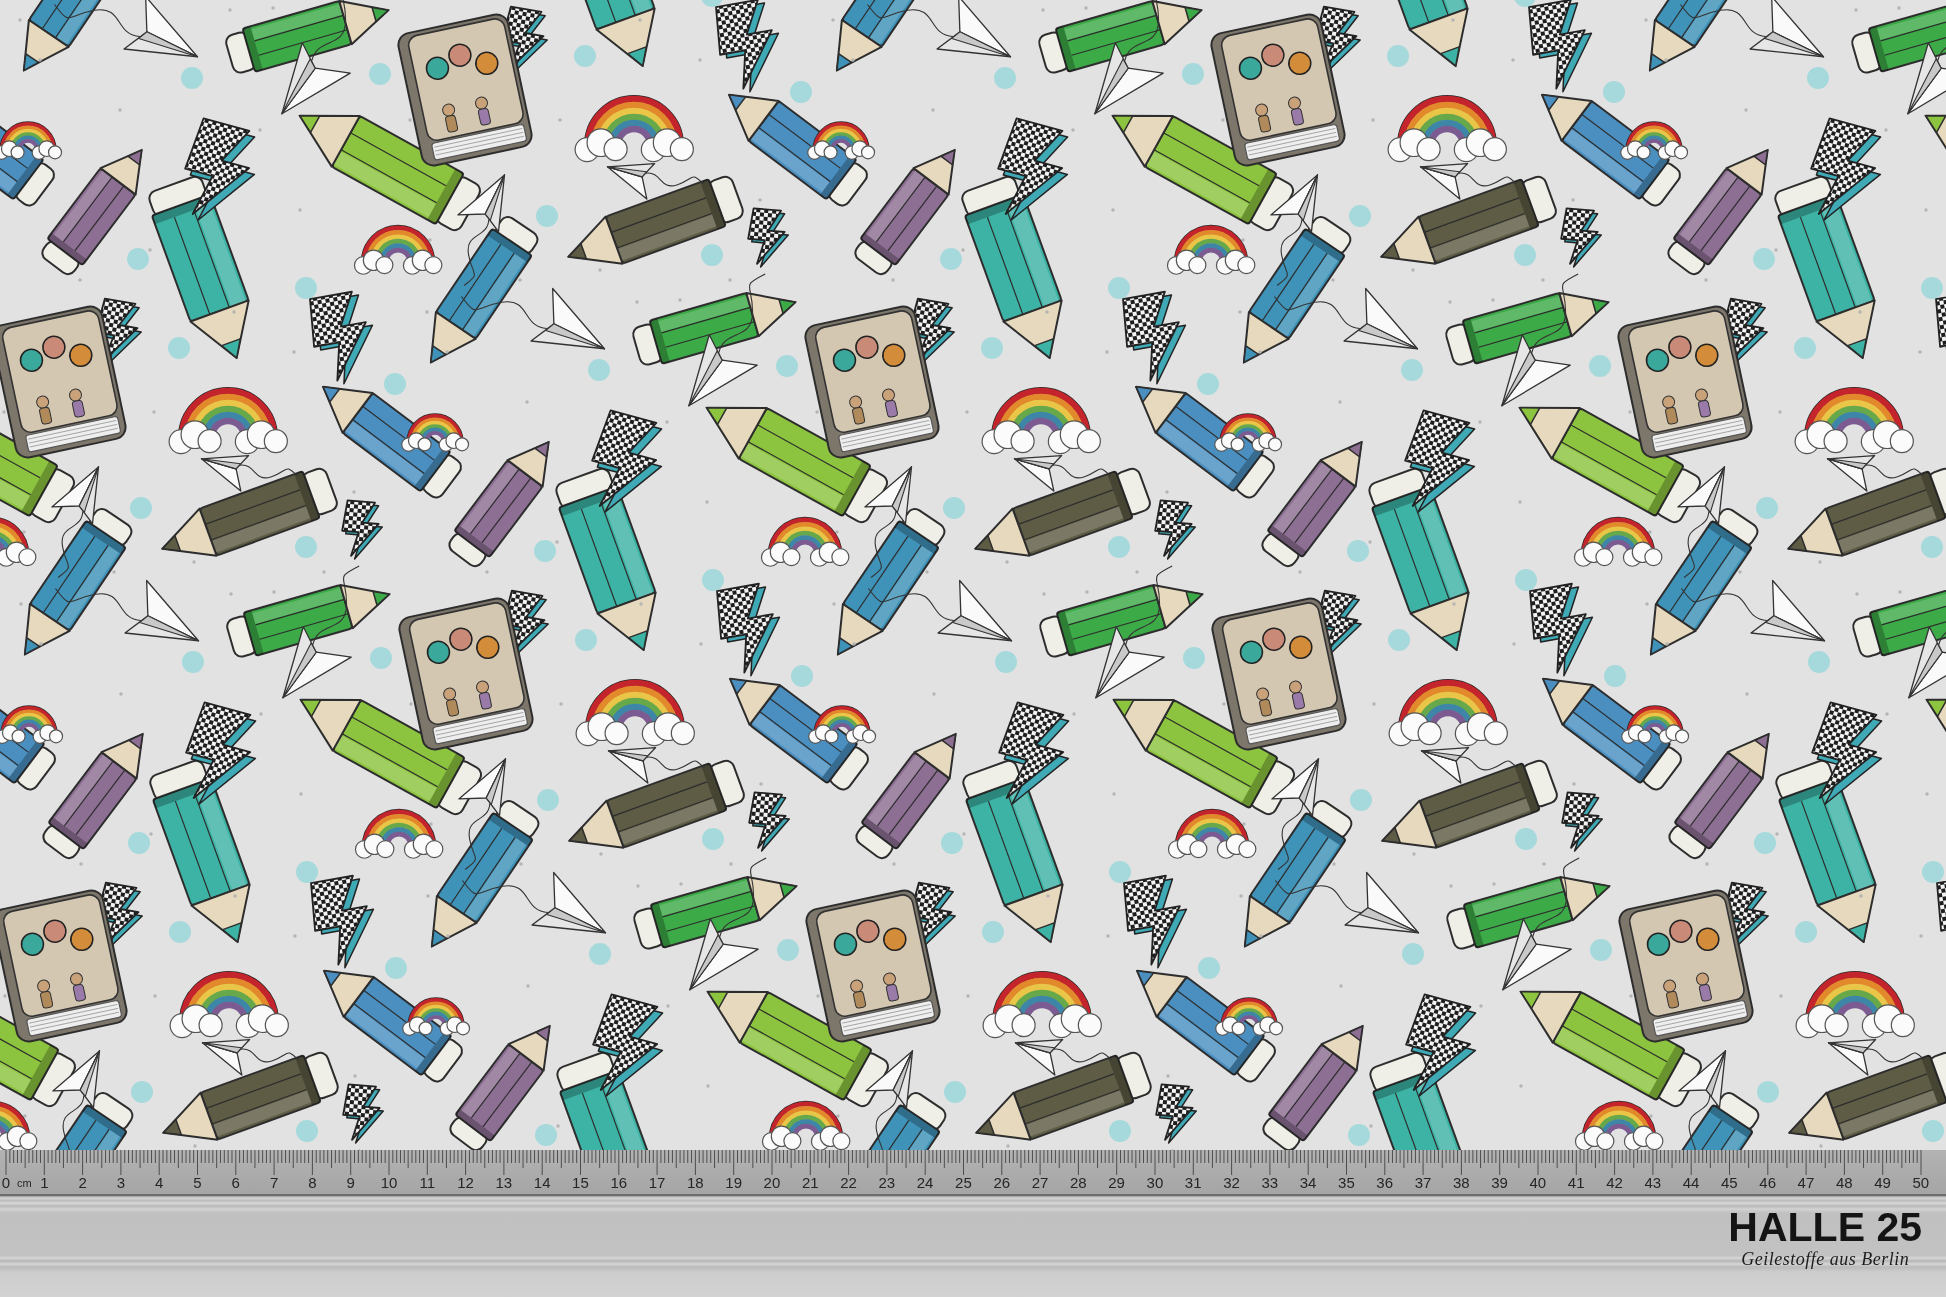 This screenshot has width=1946, height=1297. What do you see at coordinates (159, 1182) in the screenshot?
I see `ruler-number: 4` at bounding box center [159, 1182].